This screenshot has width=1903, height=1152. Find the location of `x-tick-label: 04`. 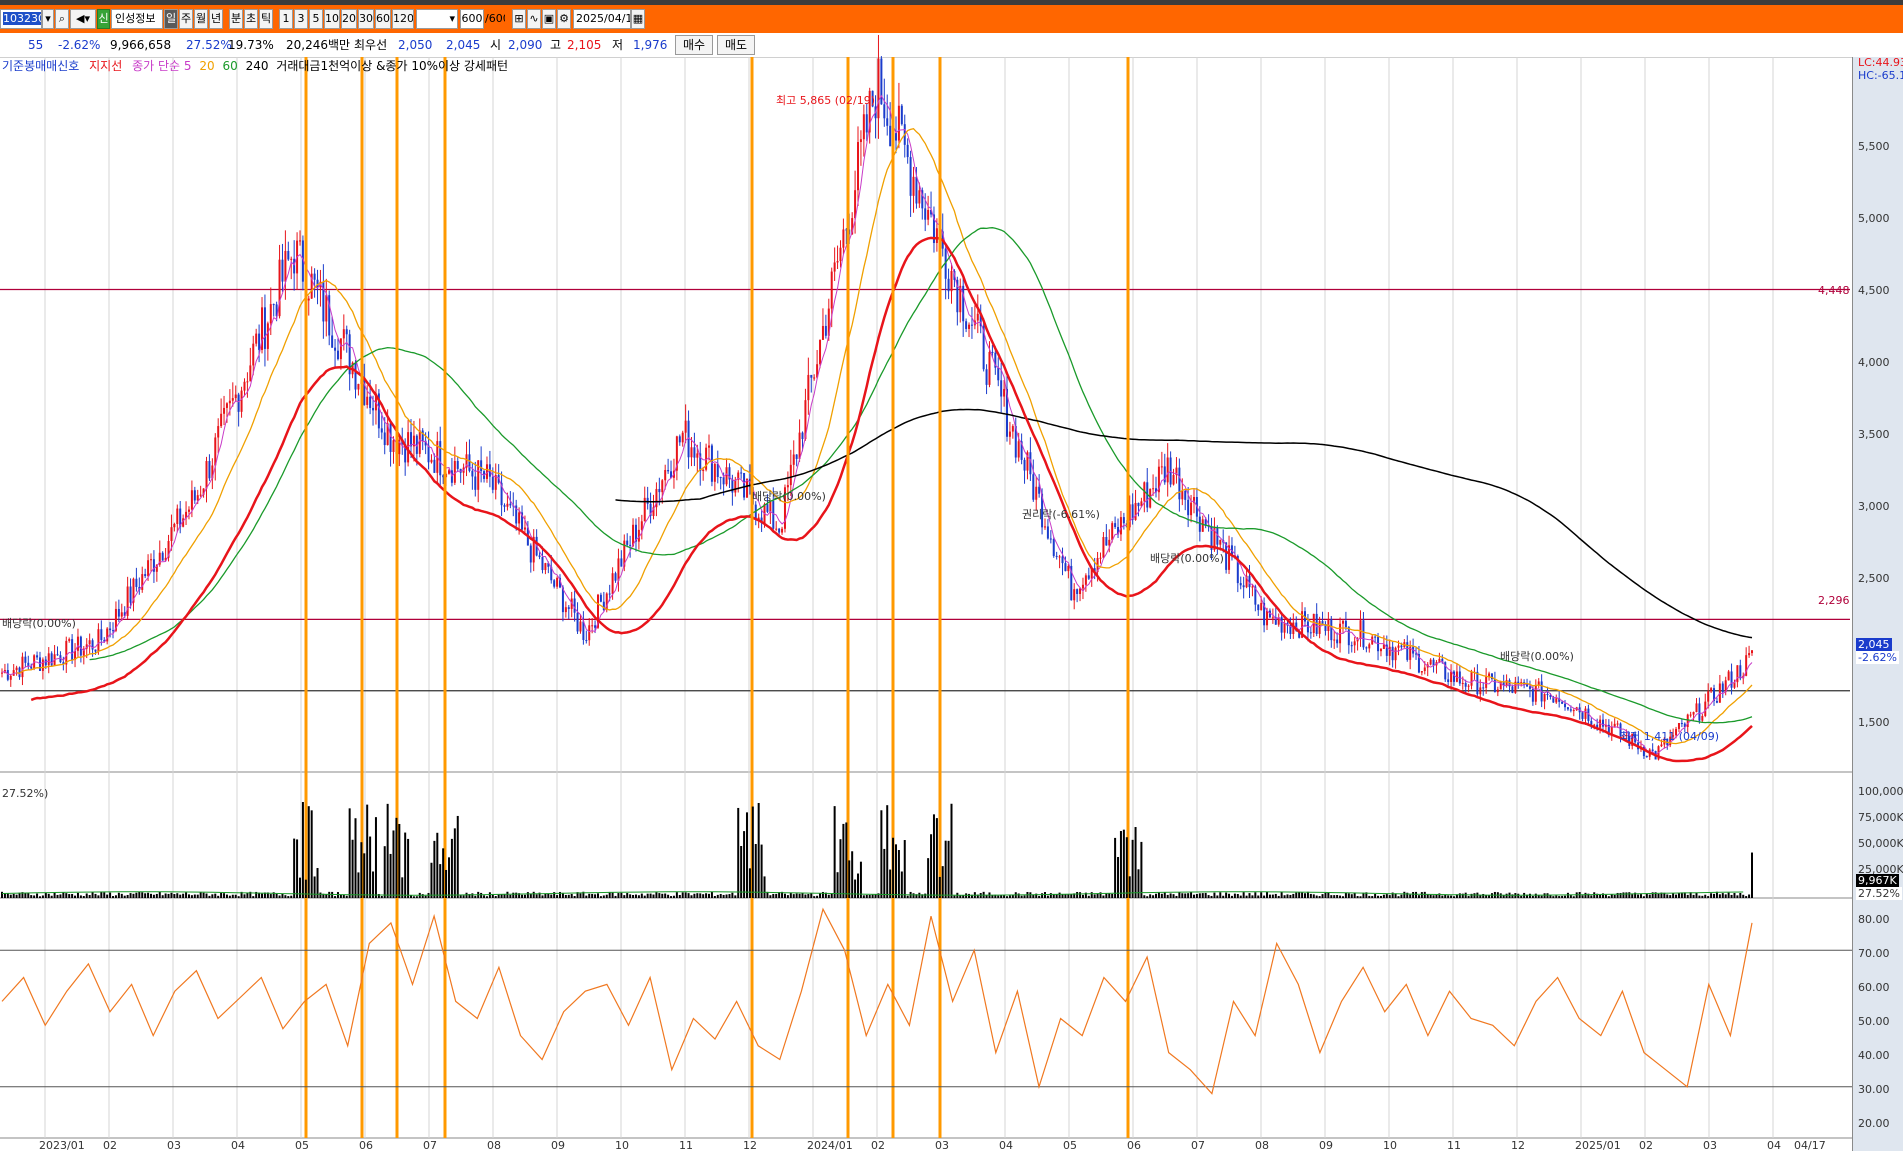

x-tick-label: 04 is located at coordinates (1006, 1145).